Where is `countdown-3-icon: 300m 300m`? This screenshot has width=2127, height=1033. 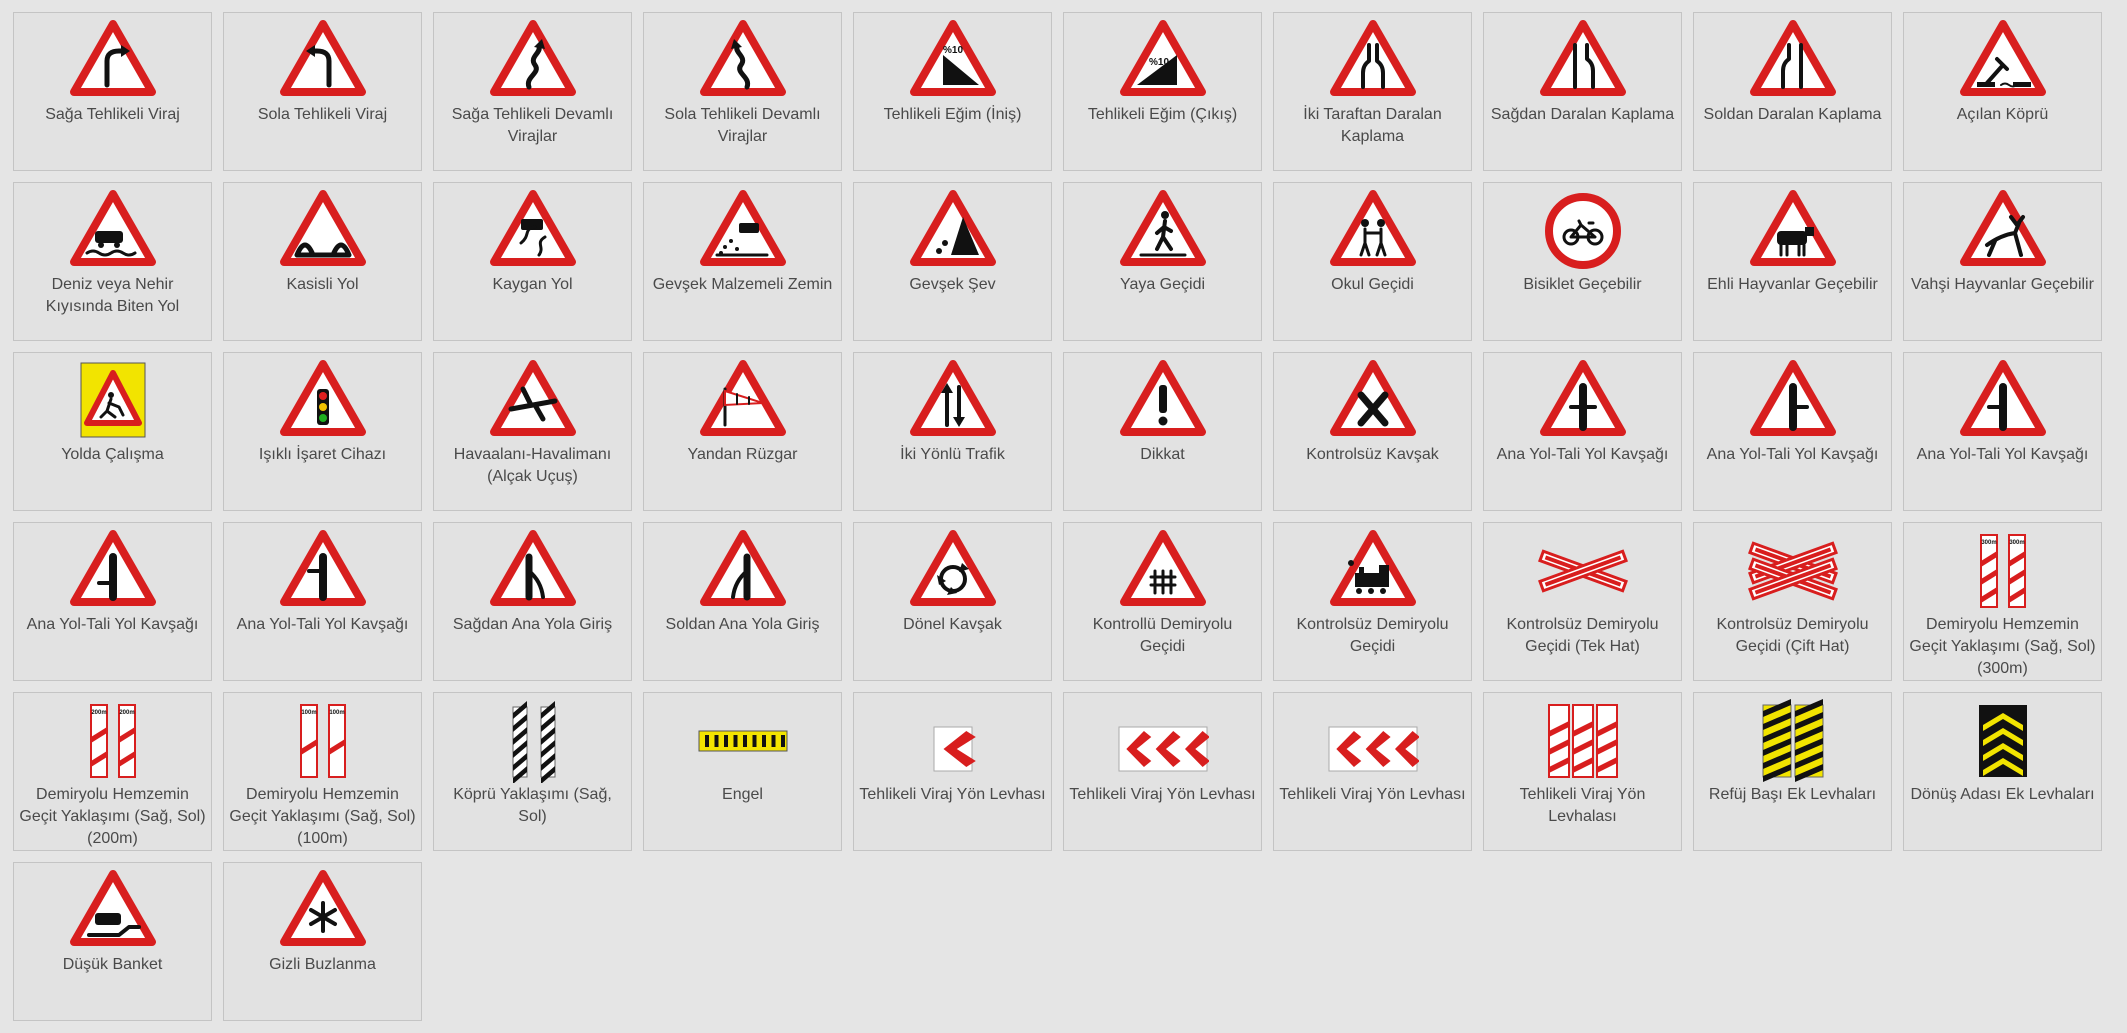 countdown-3-icon: 300m 300m is located at coordinates (2002, 571).